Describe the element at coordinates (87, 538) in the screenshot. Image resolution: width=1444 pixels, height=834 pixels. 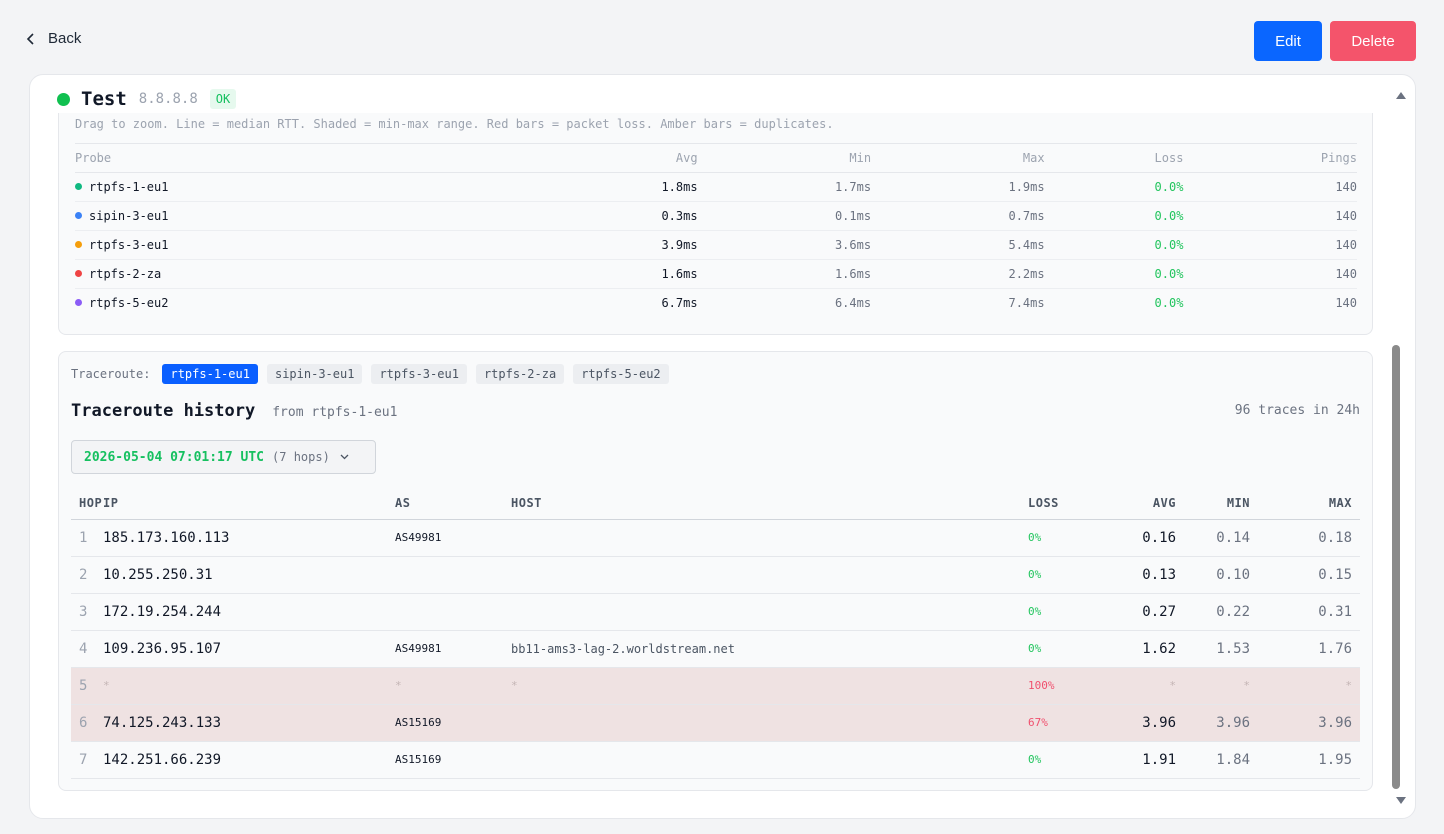
I see `hop-number: 1` at that location.